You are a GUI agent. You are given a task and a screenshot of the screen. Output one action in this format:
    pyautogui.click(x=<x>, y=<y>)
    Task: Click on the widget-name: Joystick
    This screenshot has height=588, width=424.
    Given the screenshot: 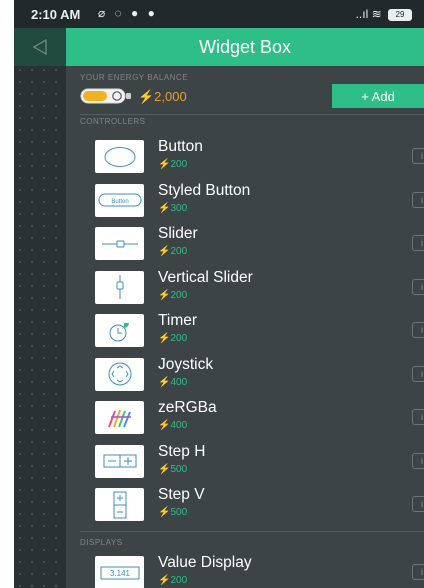 What is the action you would take?
    pyautogui.click(x=186, y=364)
    